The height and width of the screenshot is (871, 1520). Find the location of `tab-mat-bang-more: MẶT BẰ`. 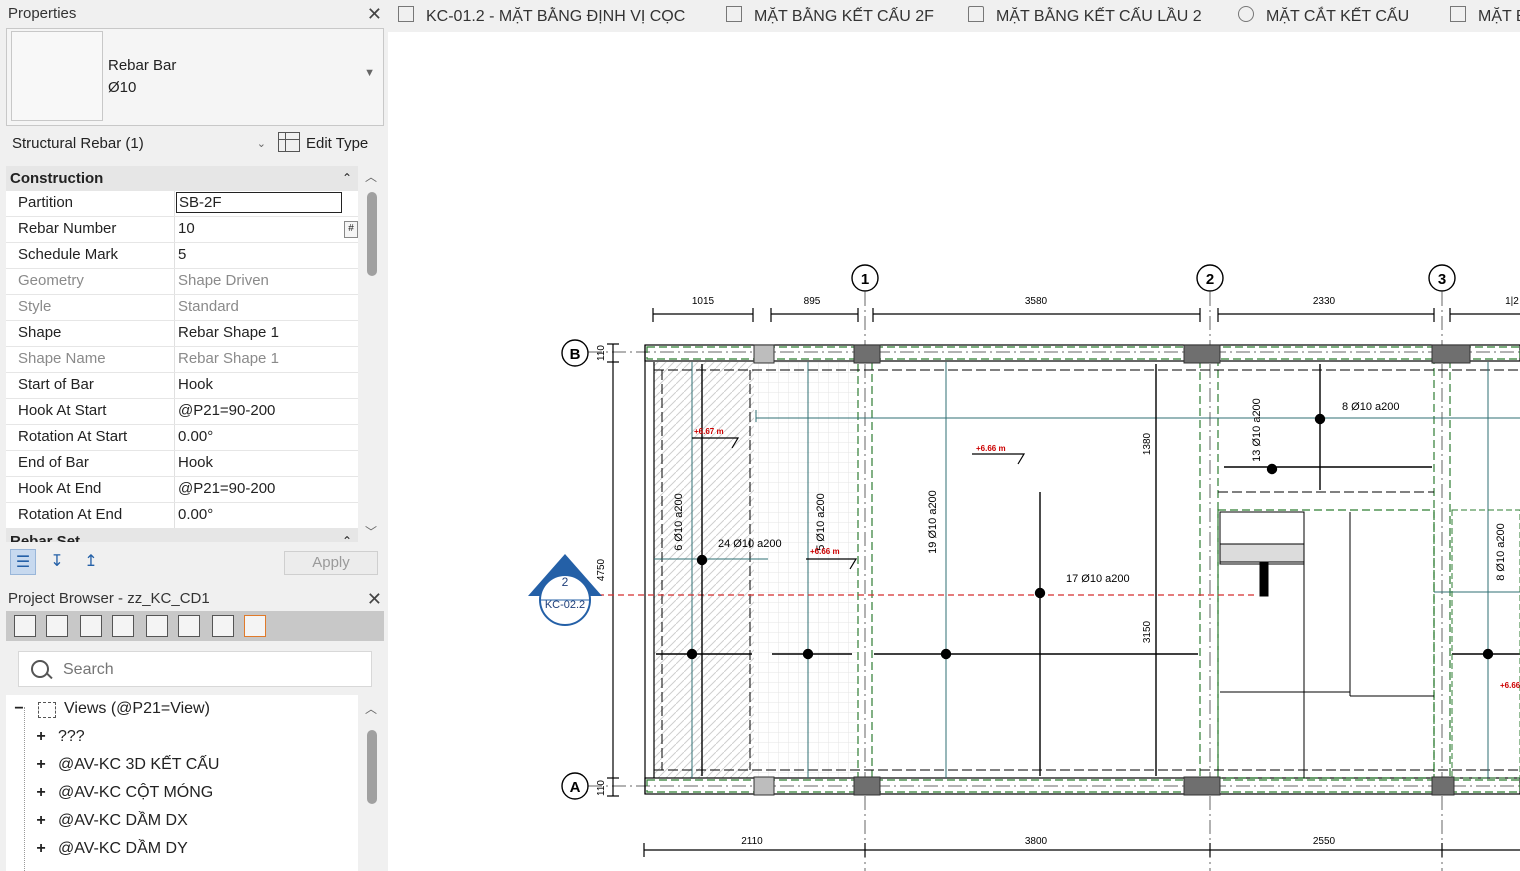

tab-mat-bang-more: MẶT BẰ is located at coordinates (1485, 16).